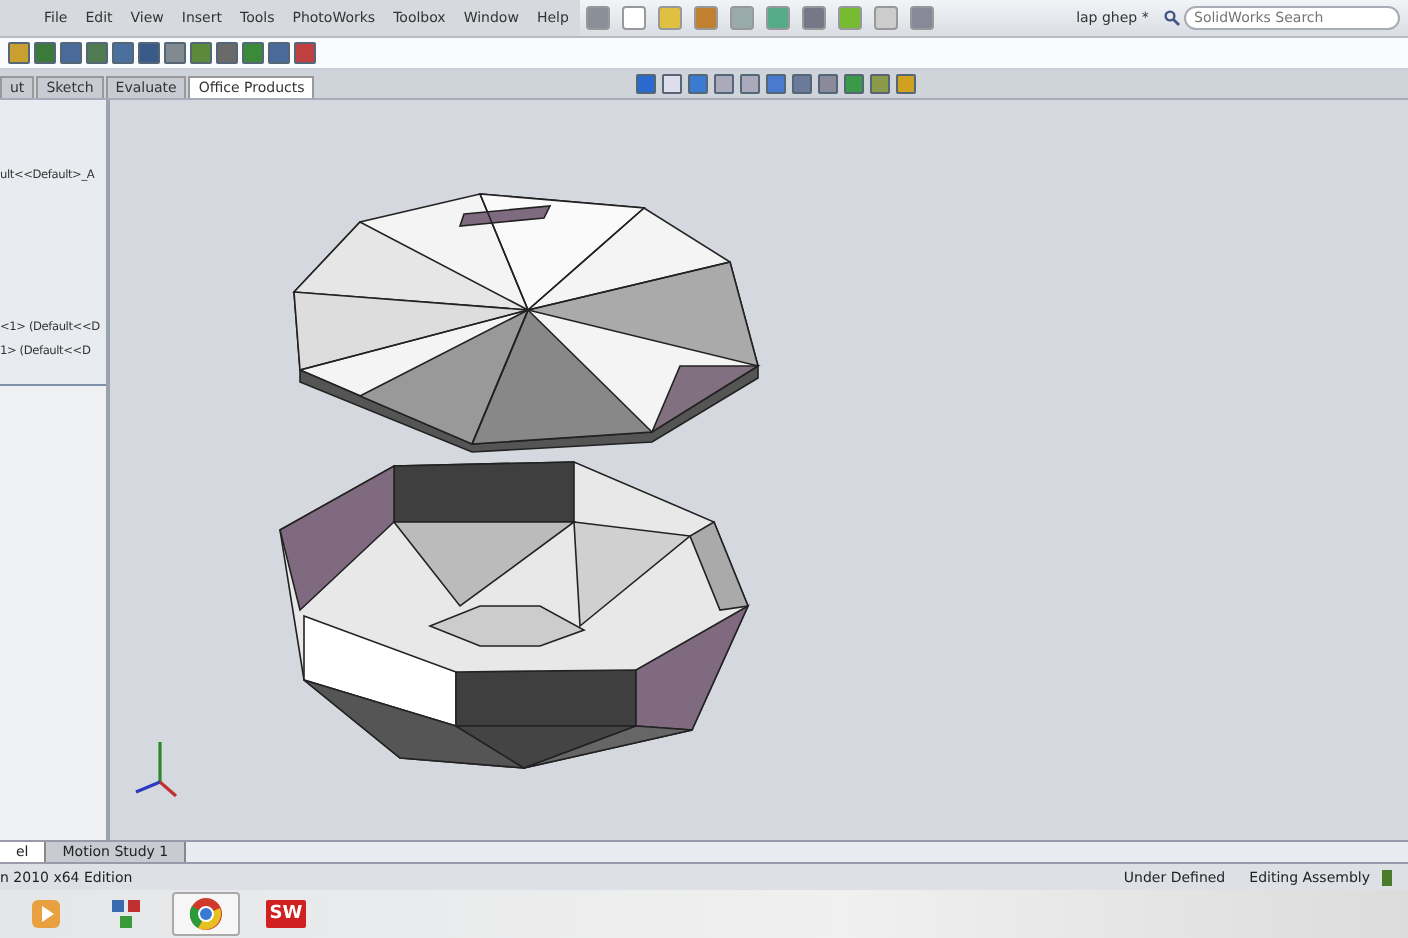 This screenshot has height=938, width=1408. What do you see at coordinates (1387, 877) in the screenshot?
I see `status-icon` at bounding box center [1387, 877].